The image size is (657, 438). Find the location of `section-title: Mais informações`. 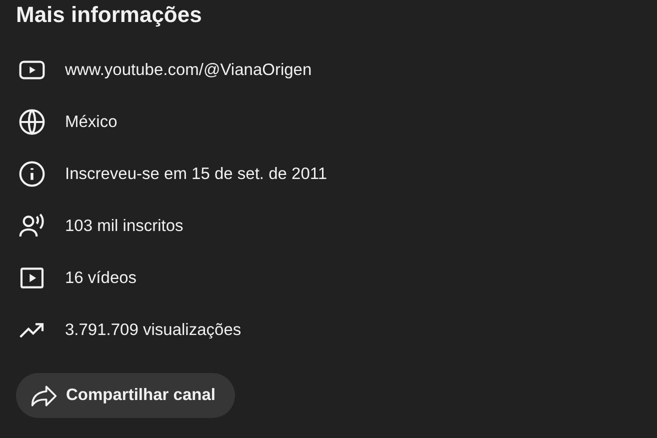

section-title: Mais informações is located at coordinates (109, 14).